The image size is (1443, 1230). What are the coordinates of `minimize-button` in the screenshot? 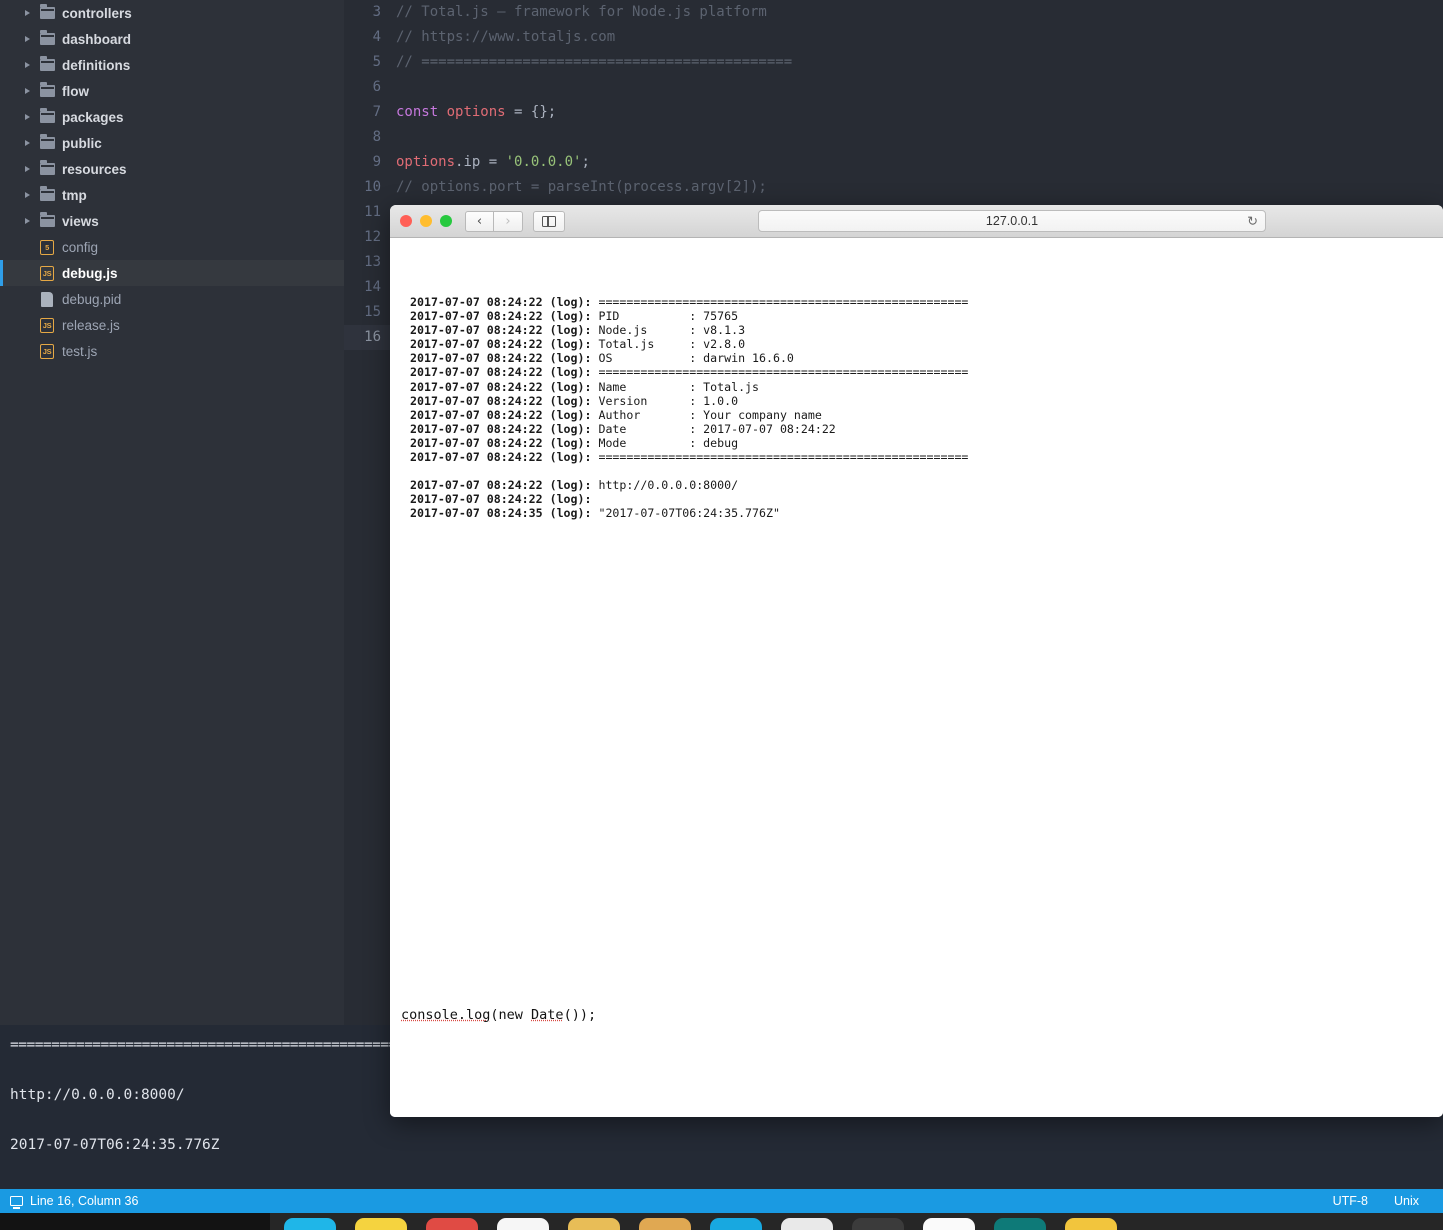 It's located at (426, 221).